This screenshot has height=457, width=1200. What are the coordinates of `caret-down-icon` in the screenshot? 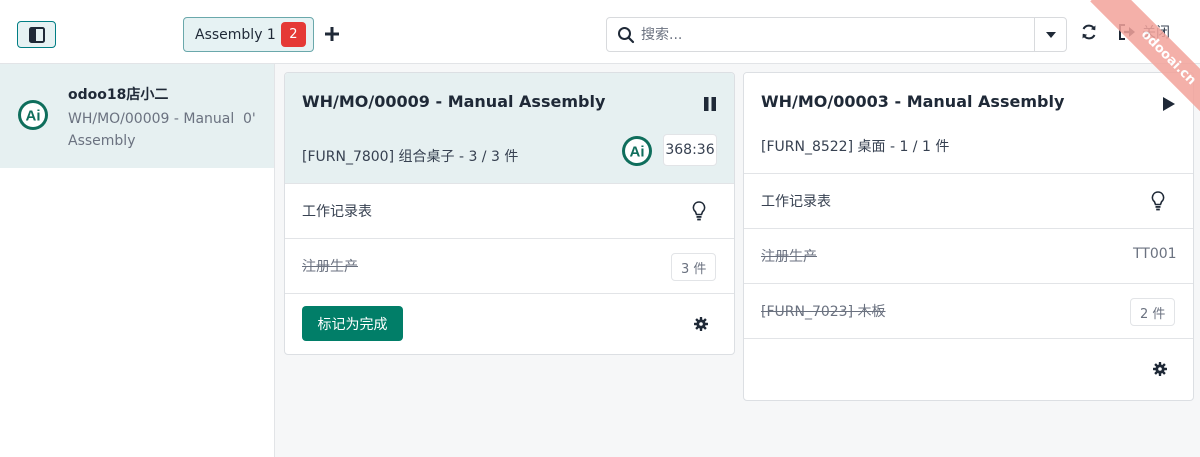 It's located at (1050, 34).